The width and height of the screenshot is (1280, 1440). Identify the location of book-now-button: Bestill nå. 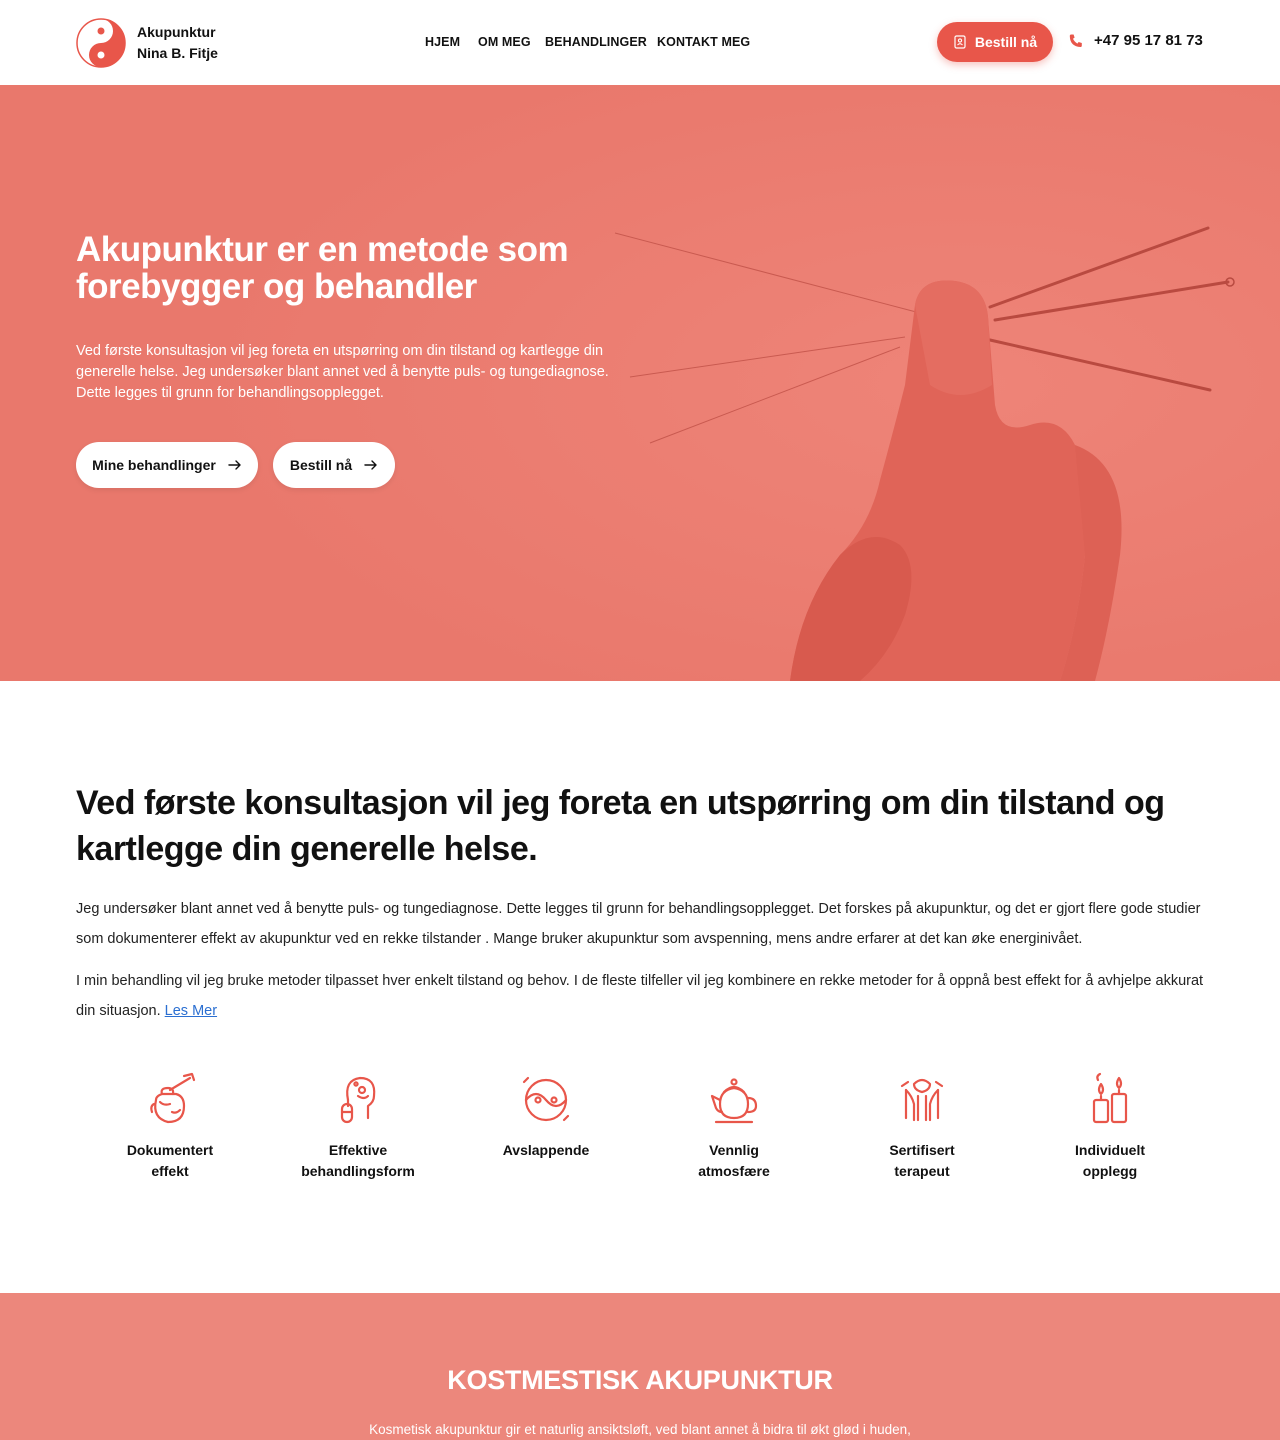
(995, 42).